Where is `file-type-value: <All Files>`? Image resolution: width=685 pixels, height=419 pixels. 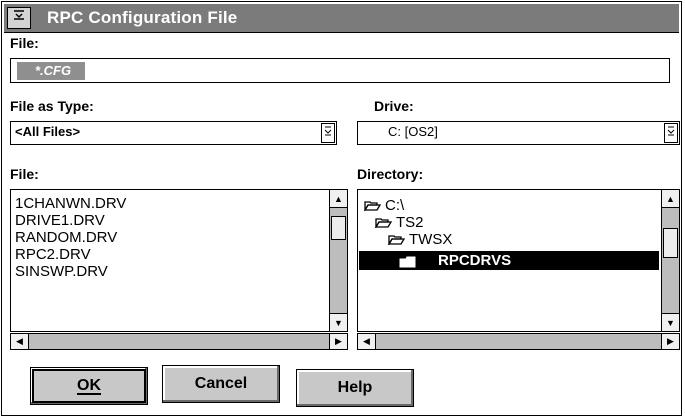
file-type-value: <All Files> is located at coordinates (48, 131).